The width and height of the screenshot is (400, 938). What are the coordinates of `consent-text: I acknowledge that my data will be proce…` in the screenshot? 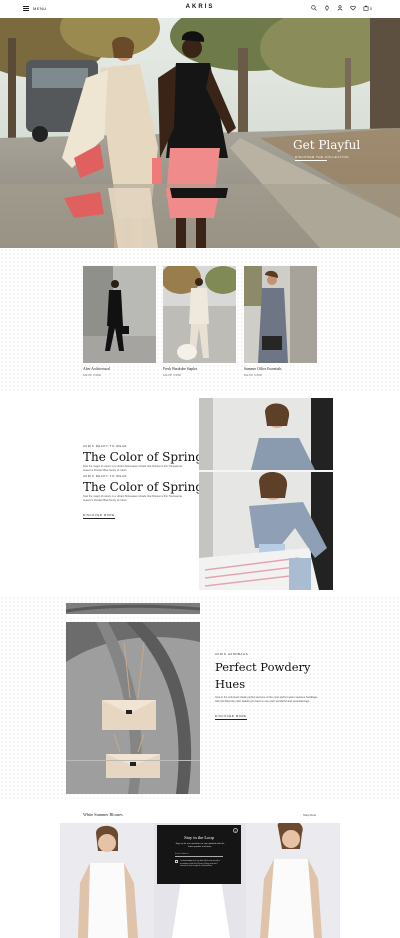 It's located at (200, 864).